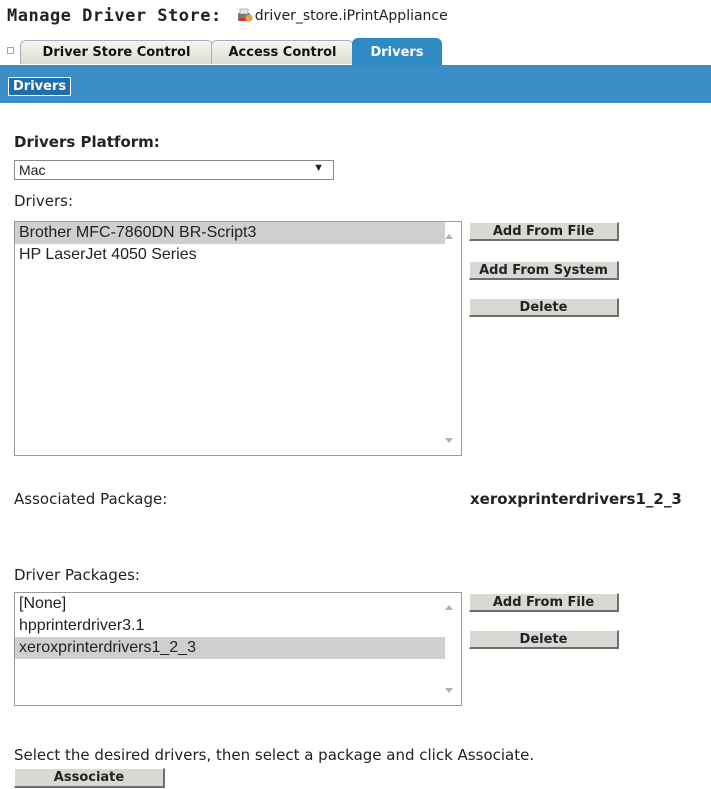  I want to click on subtab-drivers: Drivers, so click(40, 86).